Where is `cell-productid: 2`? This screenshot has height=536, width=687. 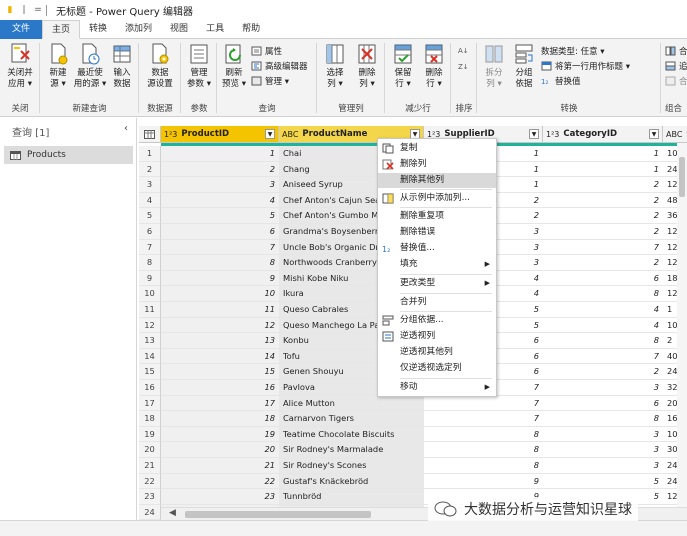
cell-productid: 2 is located at coordinates (220, 169).